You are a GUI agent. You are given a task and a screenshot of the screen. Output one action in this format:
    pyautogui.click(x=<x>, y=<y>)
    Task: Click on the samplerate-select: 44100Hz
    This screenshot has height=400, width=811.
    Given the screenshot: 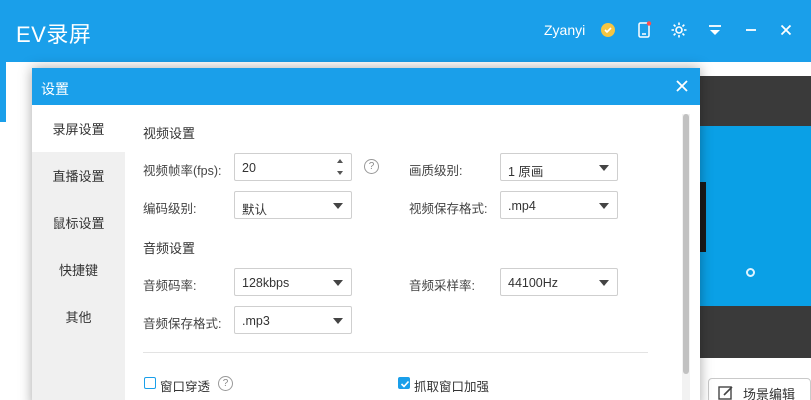 What is the action you would take?
    pyautogui.click(x=559, y=282)
    